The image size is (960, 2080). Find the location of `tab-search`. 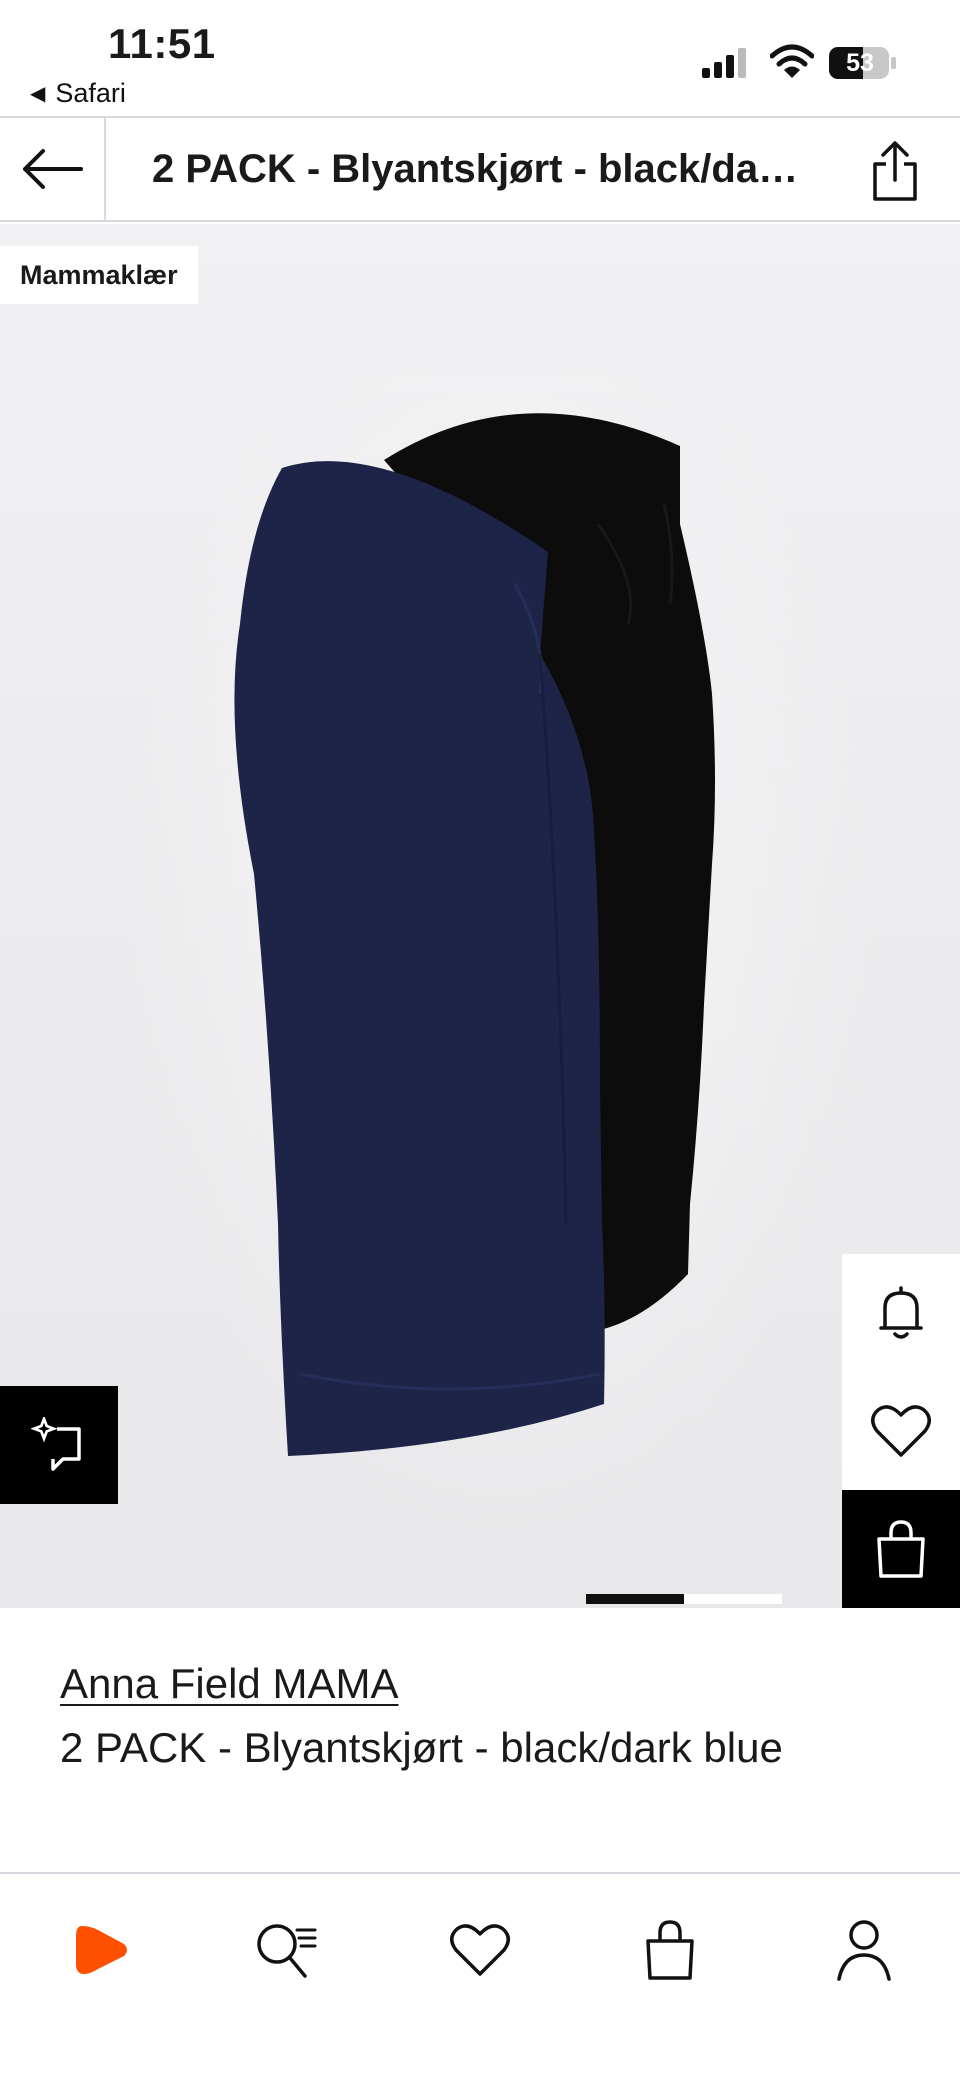

tab-search is located at coordinates (286, 1950).